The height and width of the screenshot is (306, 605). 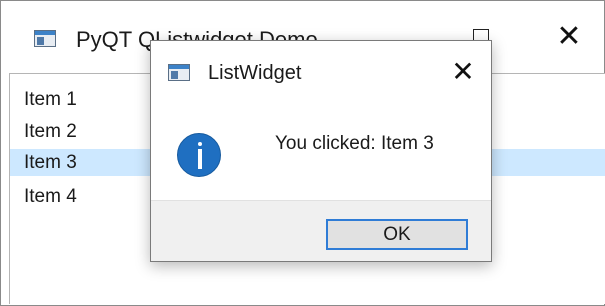 I want to click on dialog-app-icon, so click(x=179, y=72).